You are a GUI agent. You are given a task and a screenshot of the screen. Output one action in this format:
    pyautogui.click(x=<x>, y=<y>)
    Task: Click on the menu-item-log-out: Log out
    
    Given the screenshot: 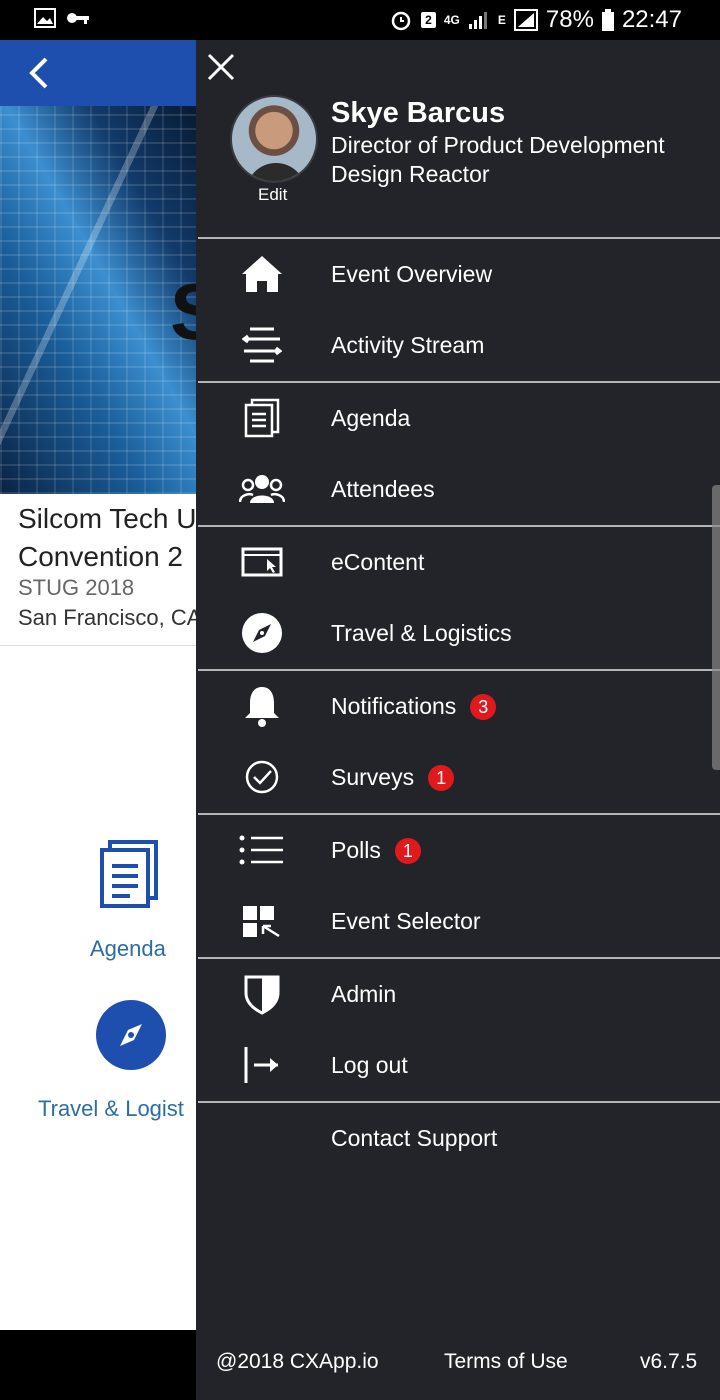 What is the action you would take?
    pyautogui.click(x=459, y=1065)
    